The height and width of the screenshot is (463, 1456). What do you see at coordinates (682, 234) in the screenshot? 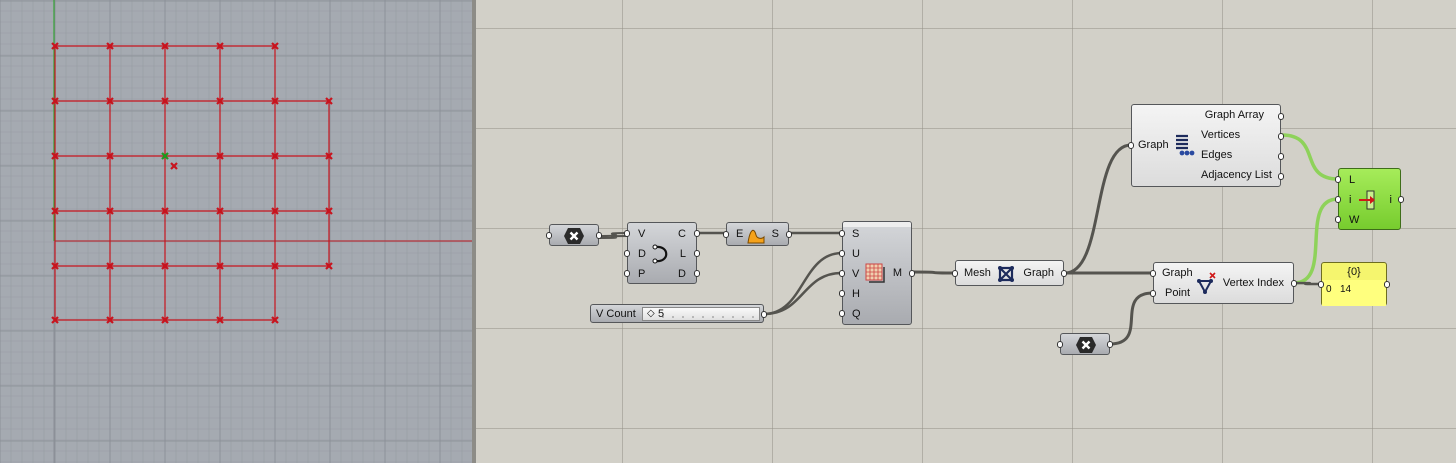
I see `output-c-label: C` at bounding box center [682, 234].